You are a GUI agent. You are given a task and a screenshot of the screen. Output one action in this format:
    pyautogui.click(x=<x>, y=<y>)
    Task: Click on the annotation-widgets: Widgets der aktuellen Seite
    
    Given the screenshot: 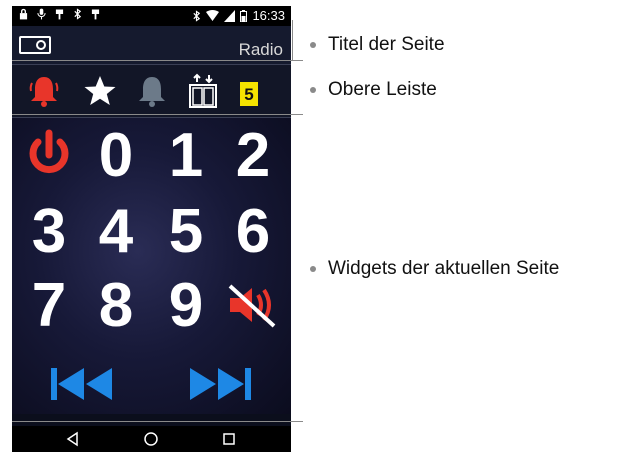 What is the action you would take?
    pyautogui.click(x=434, y=269)
    